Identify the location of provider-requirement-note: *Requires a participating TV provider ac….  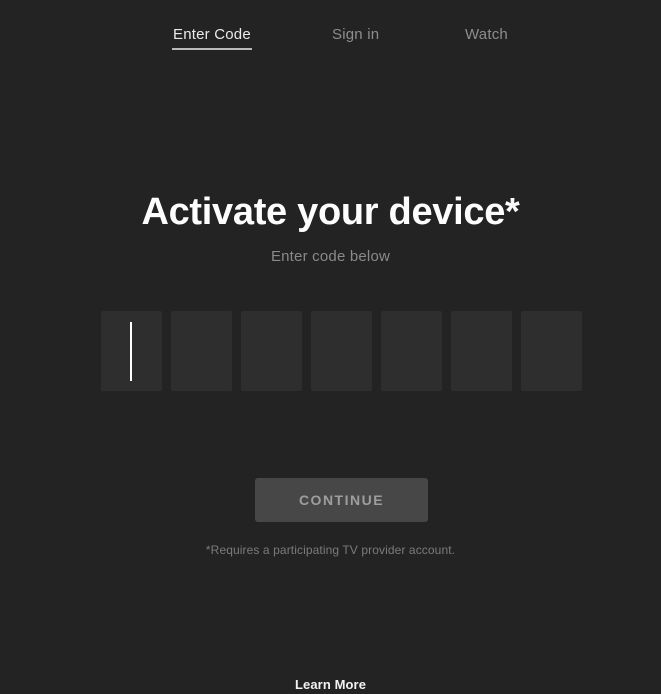
(330, 550).